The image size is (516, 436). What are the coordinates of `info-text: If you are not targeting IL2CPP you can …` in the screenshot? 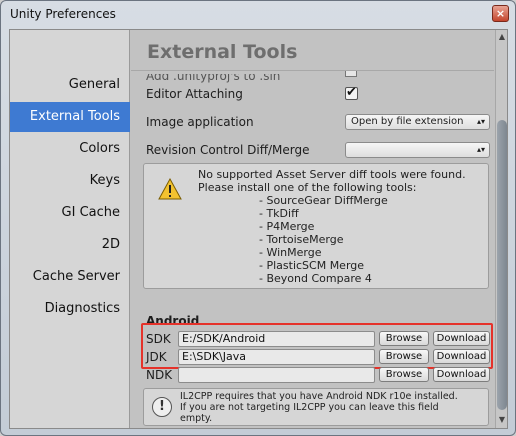 It's located at (309, 407).